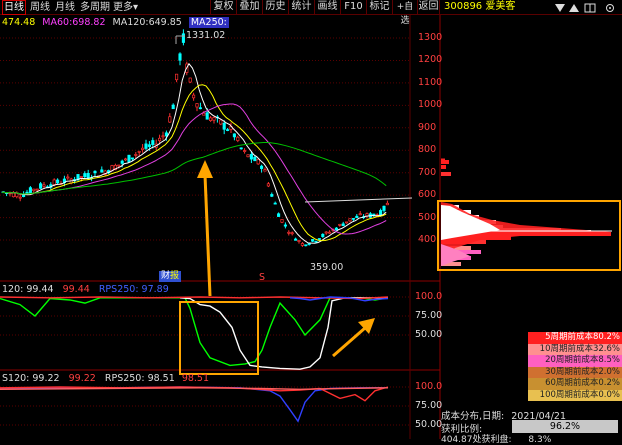 The height and width of the screenshot is (445, 622). I want to click on tab-monthly: 月线, so click(65, 7).